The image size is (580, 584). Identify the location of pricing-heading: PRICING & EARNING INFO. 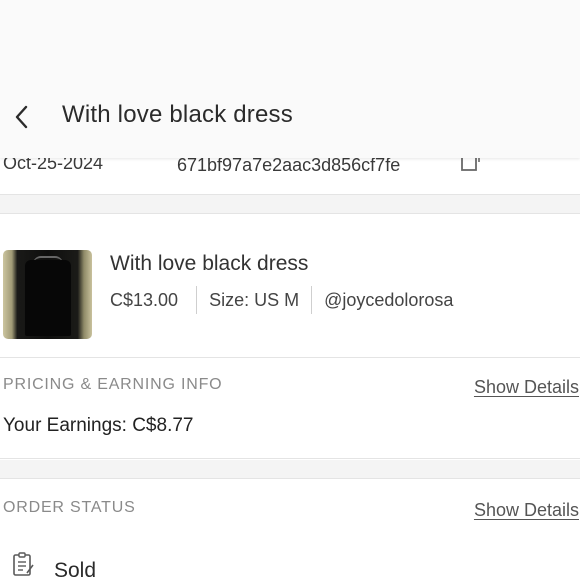
(113, 384).